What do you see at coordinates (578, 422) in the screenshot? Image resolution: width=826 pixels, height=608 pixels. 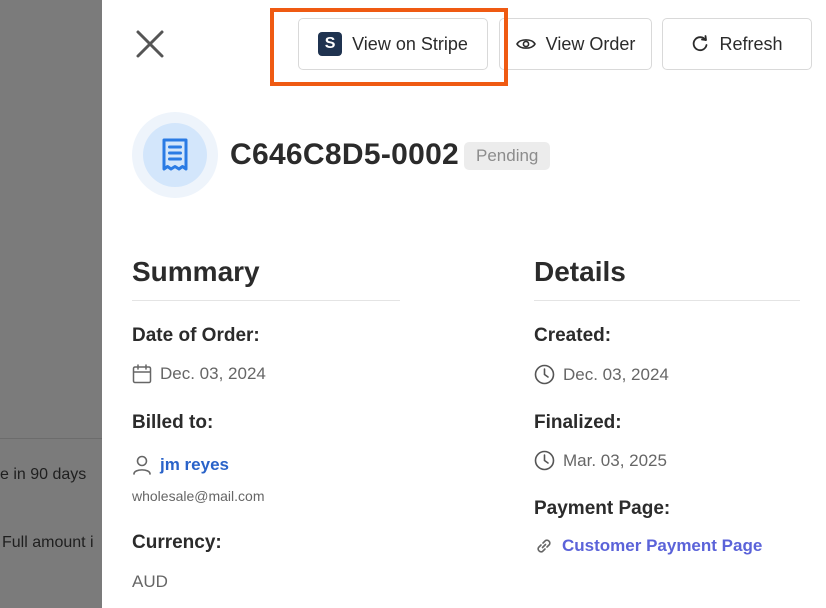 I see `finalized-label: Finalized:` at bounding box center [578, 422].